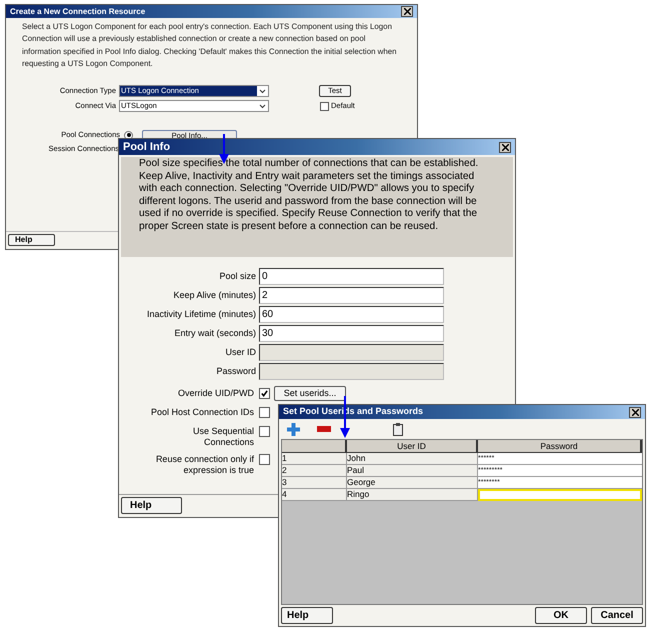 This screenshot has height=630, width=649. What do you see at coordinates (214, 295) in the screenshot?
I see `field-label: Keep Alive (minutes)` at bounding box center [214, 295].